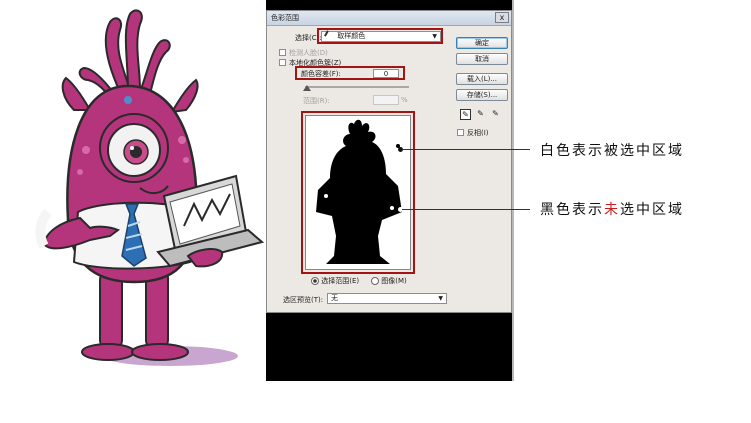 This screenshot has height=423, width=751. I want to click on dialog-title: 色彩范围, so click(285, 18).